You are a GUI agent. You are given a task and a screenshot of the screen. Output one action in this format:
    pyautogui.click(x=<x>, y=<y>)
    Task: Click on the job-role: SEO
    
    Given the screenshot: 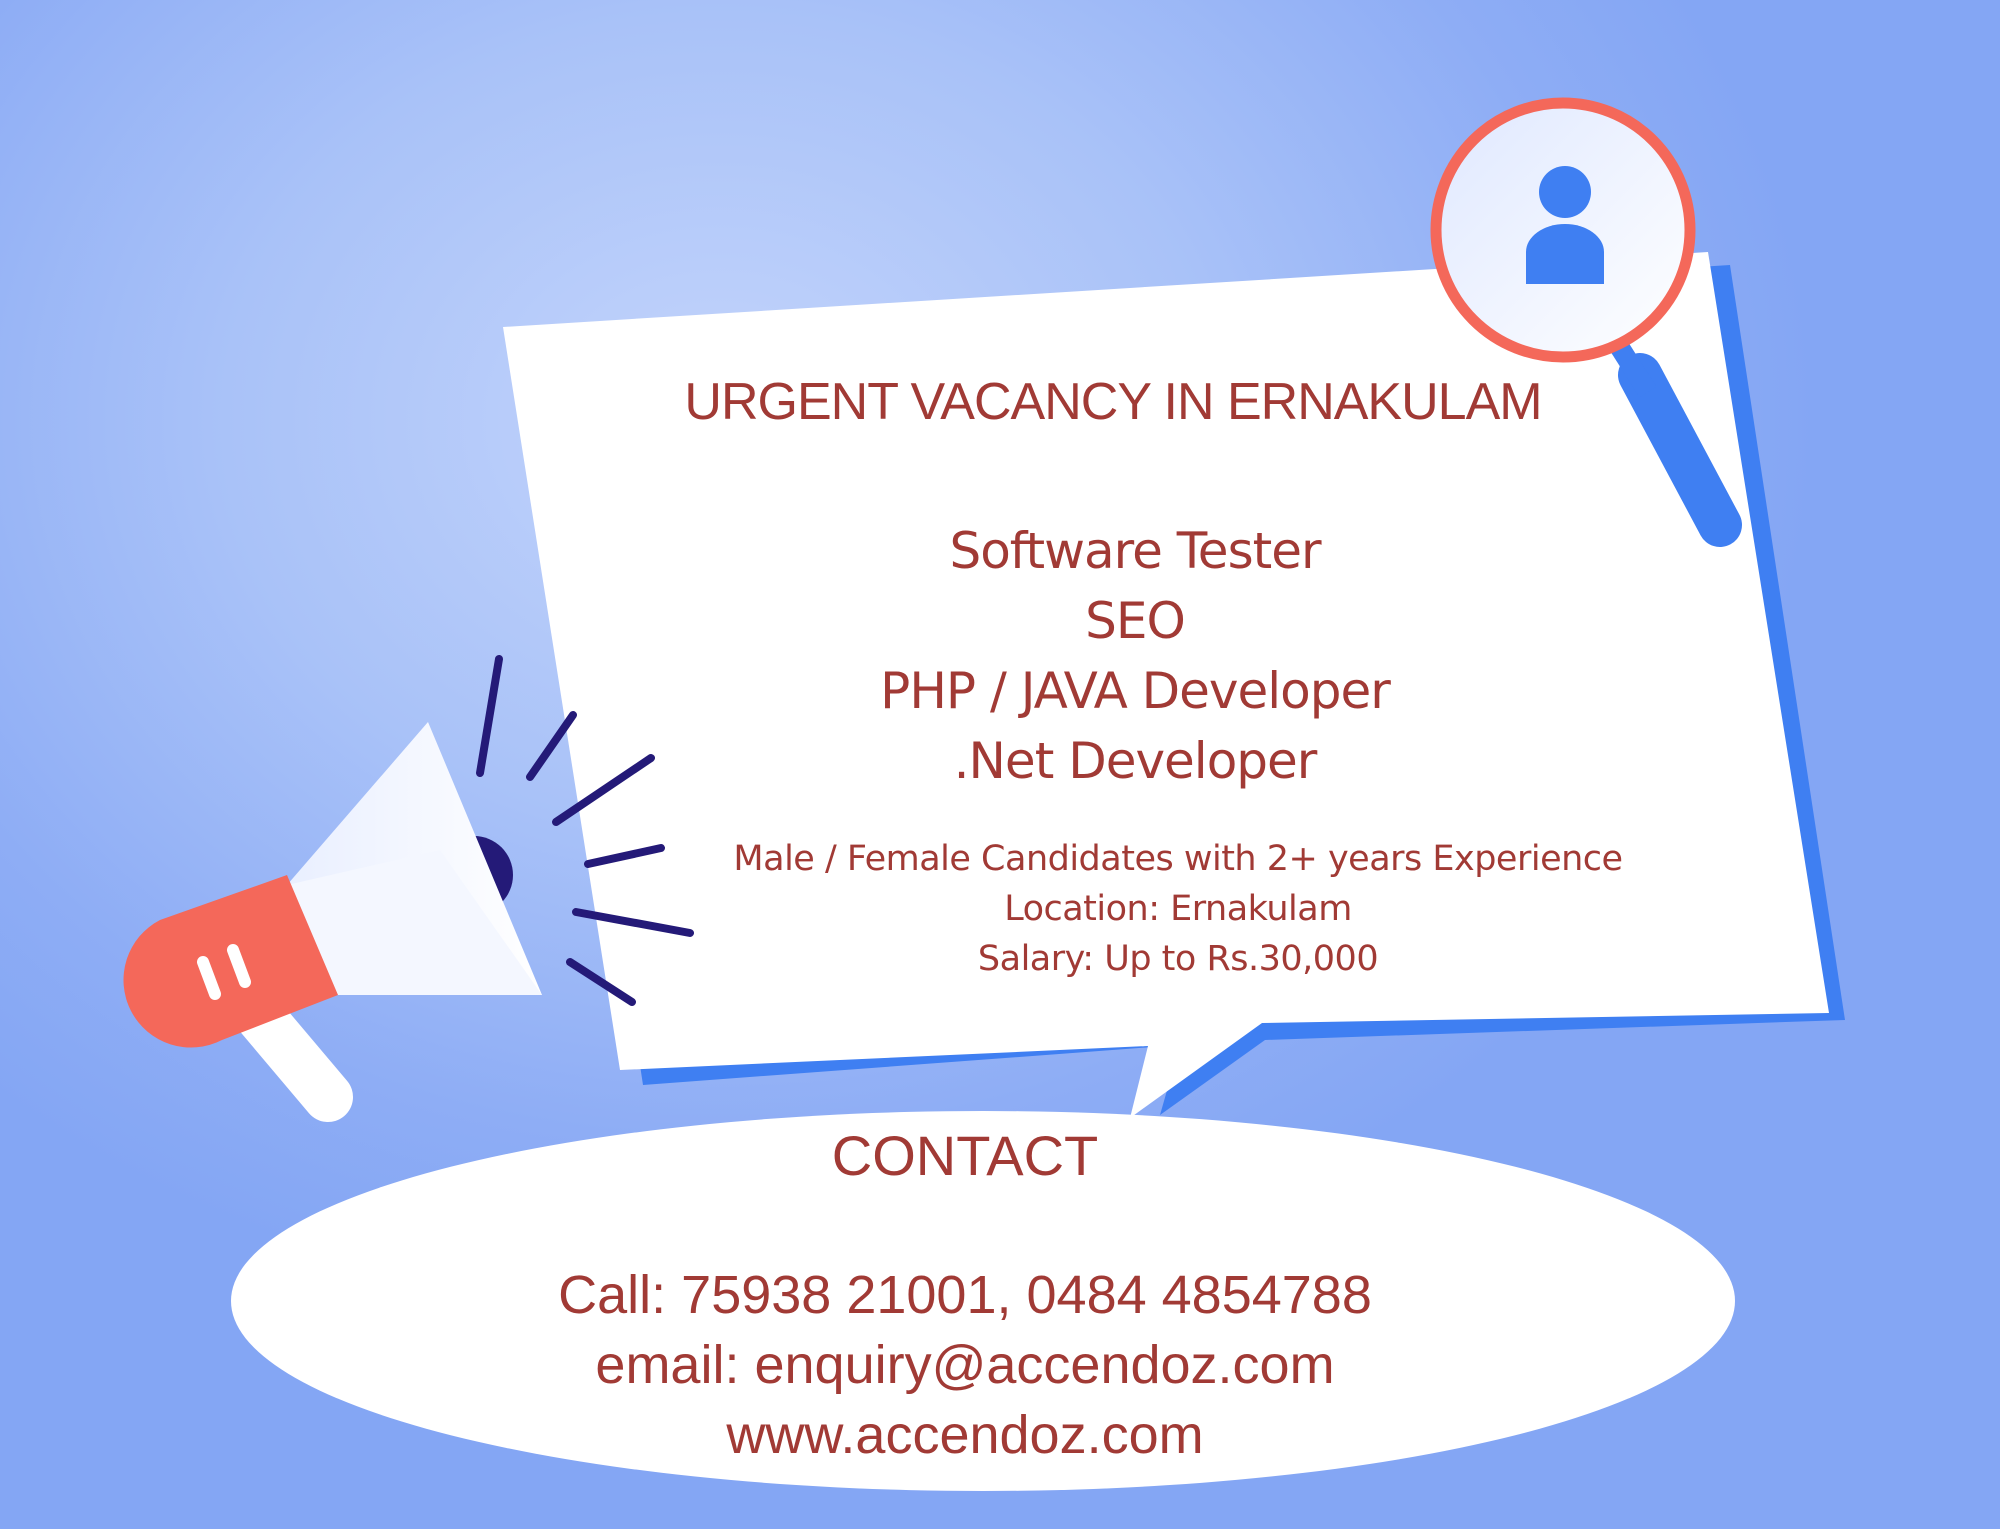 What is the action you would take?
    pyautogui.click(x=1135, y=621)
    